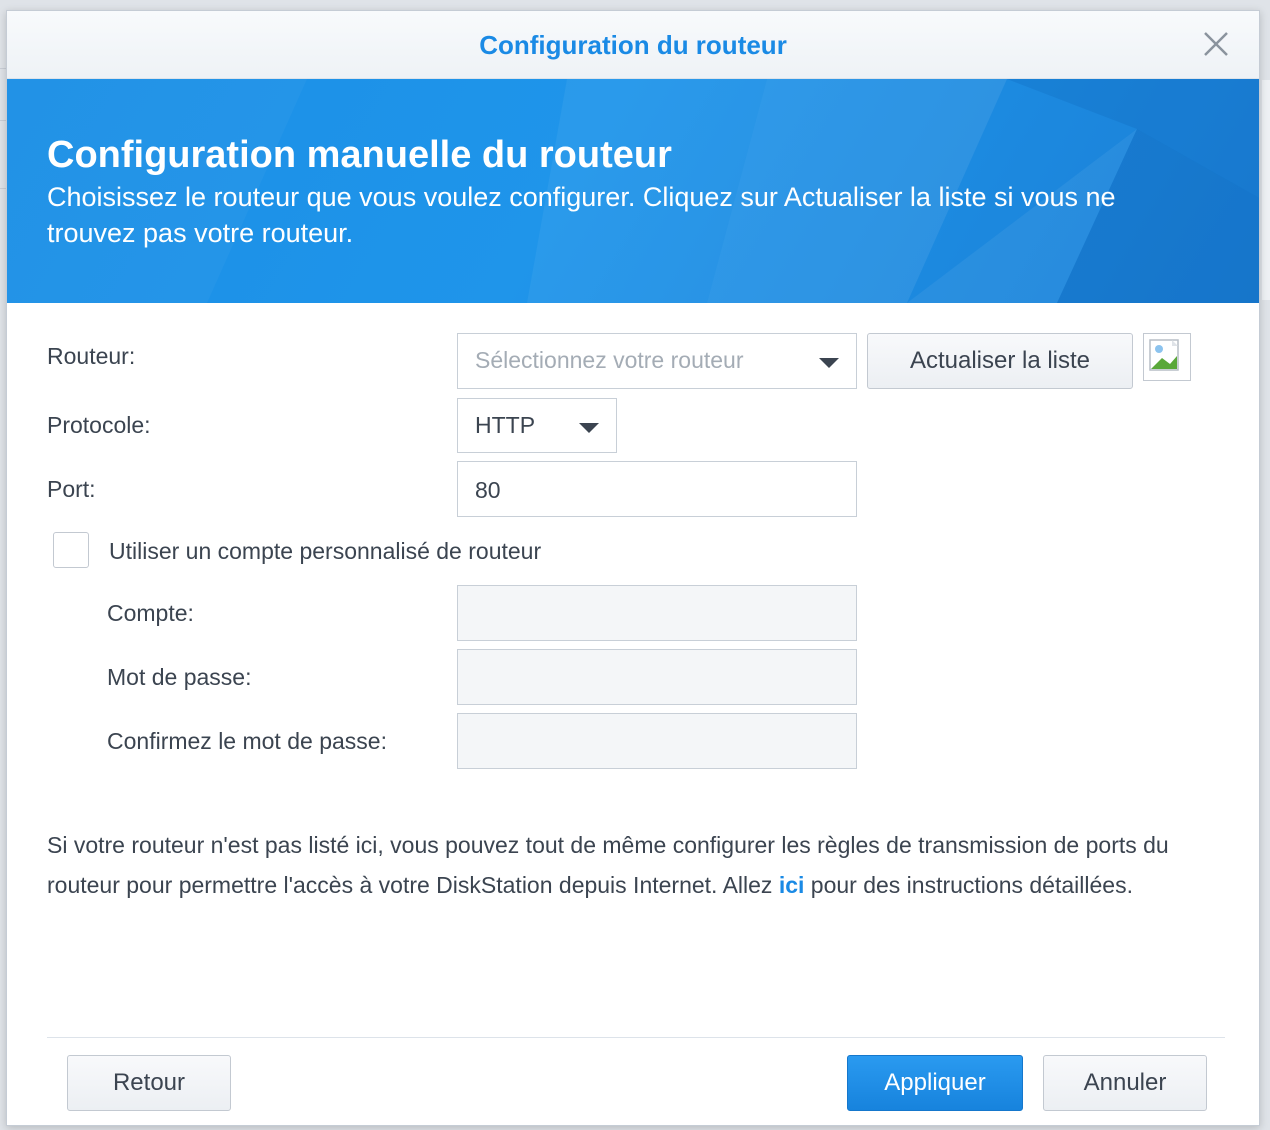 Image resolution: width=1270 pixels, height=1130 pixels. What do you see at coordinates (792, 885) in the screenshot?
I see `help-link: ici` at bounding box center [792, 885].